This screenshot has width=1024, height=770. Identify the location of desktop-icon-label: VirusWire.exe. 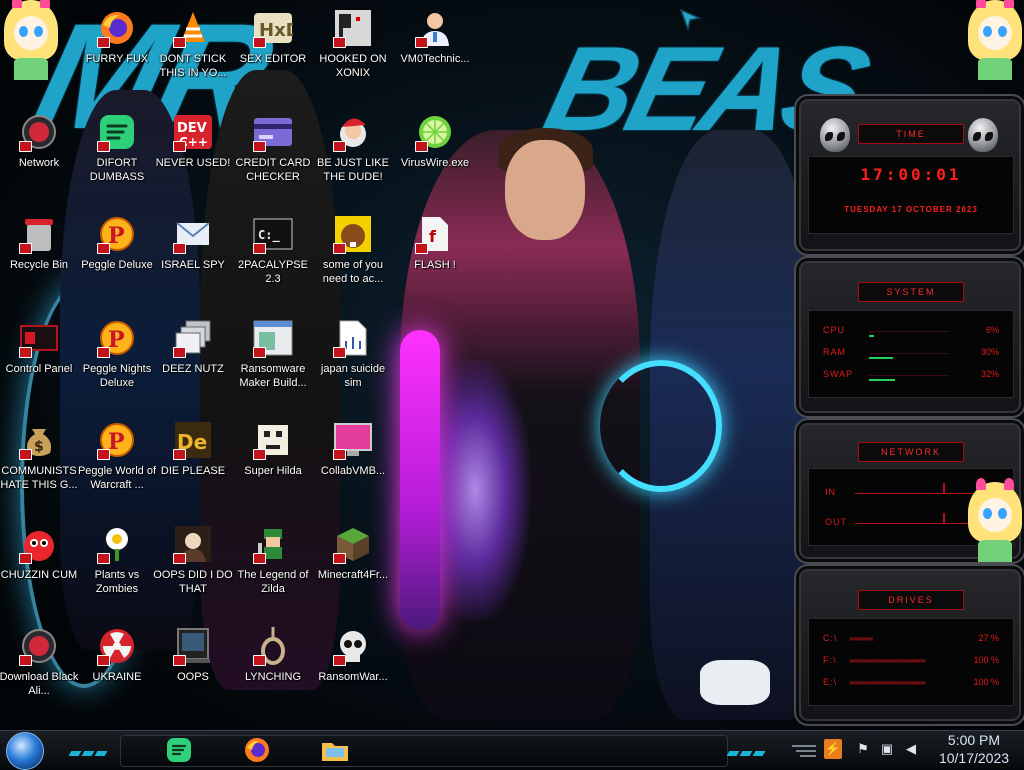
(435, 163).